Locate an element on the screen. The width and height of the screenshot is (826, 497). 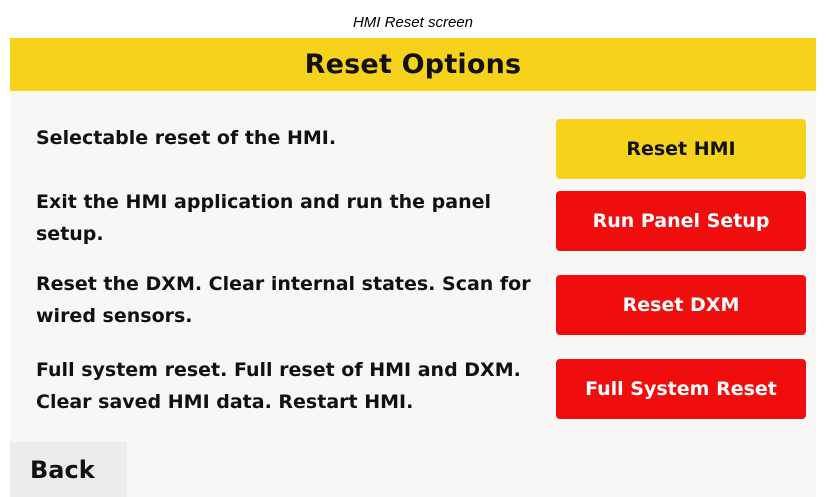
page-title: Reset Options is located at coordinates (413, 64).